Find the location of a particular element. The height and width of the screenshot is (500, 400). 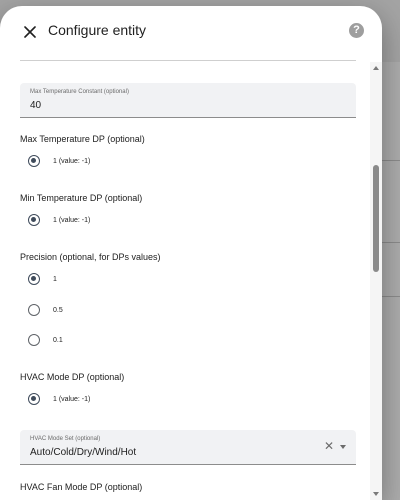

close-button is located at coordinates (30, 32).